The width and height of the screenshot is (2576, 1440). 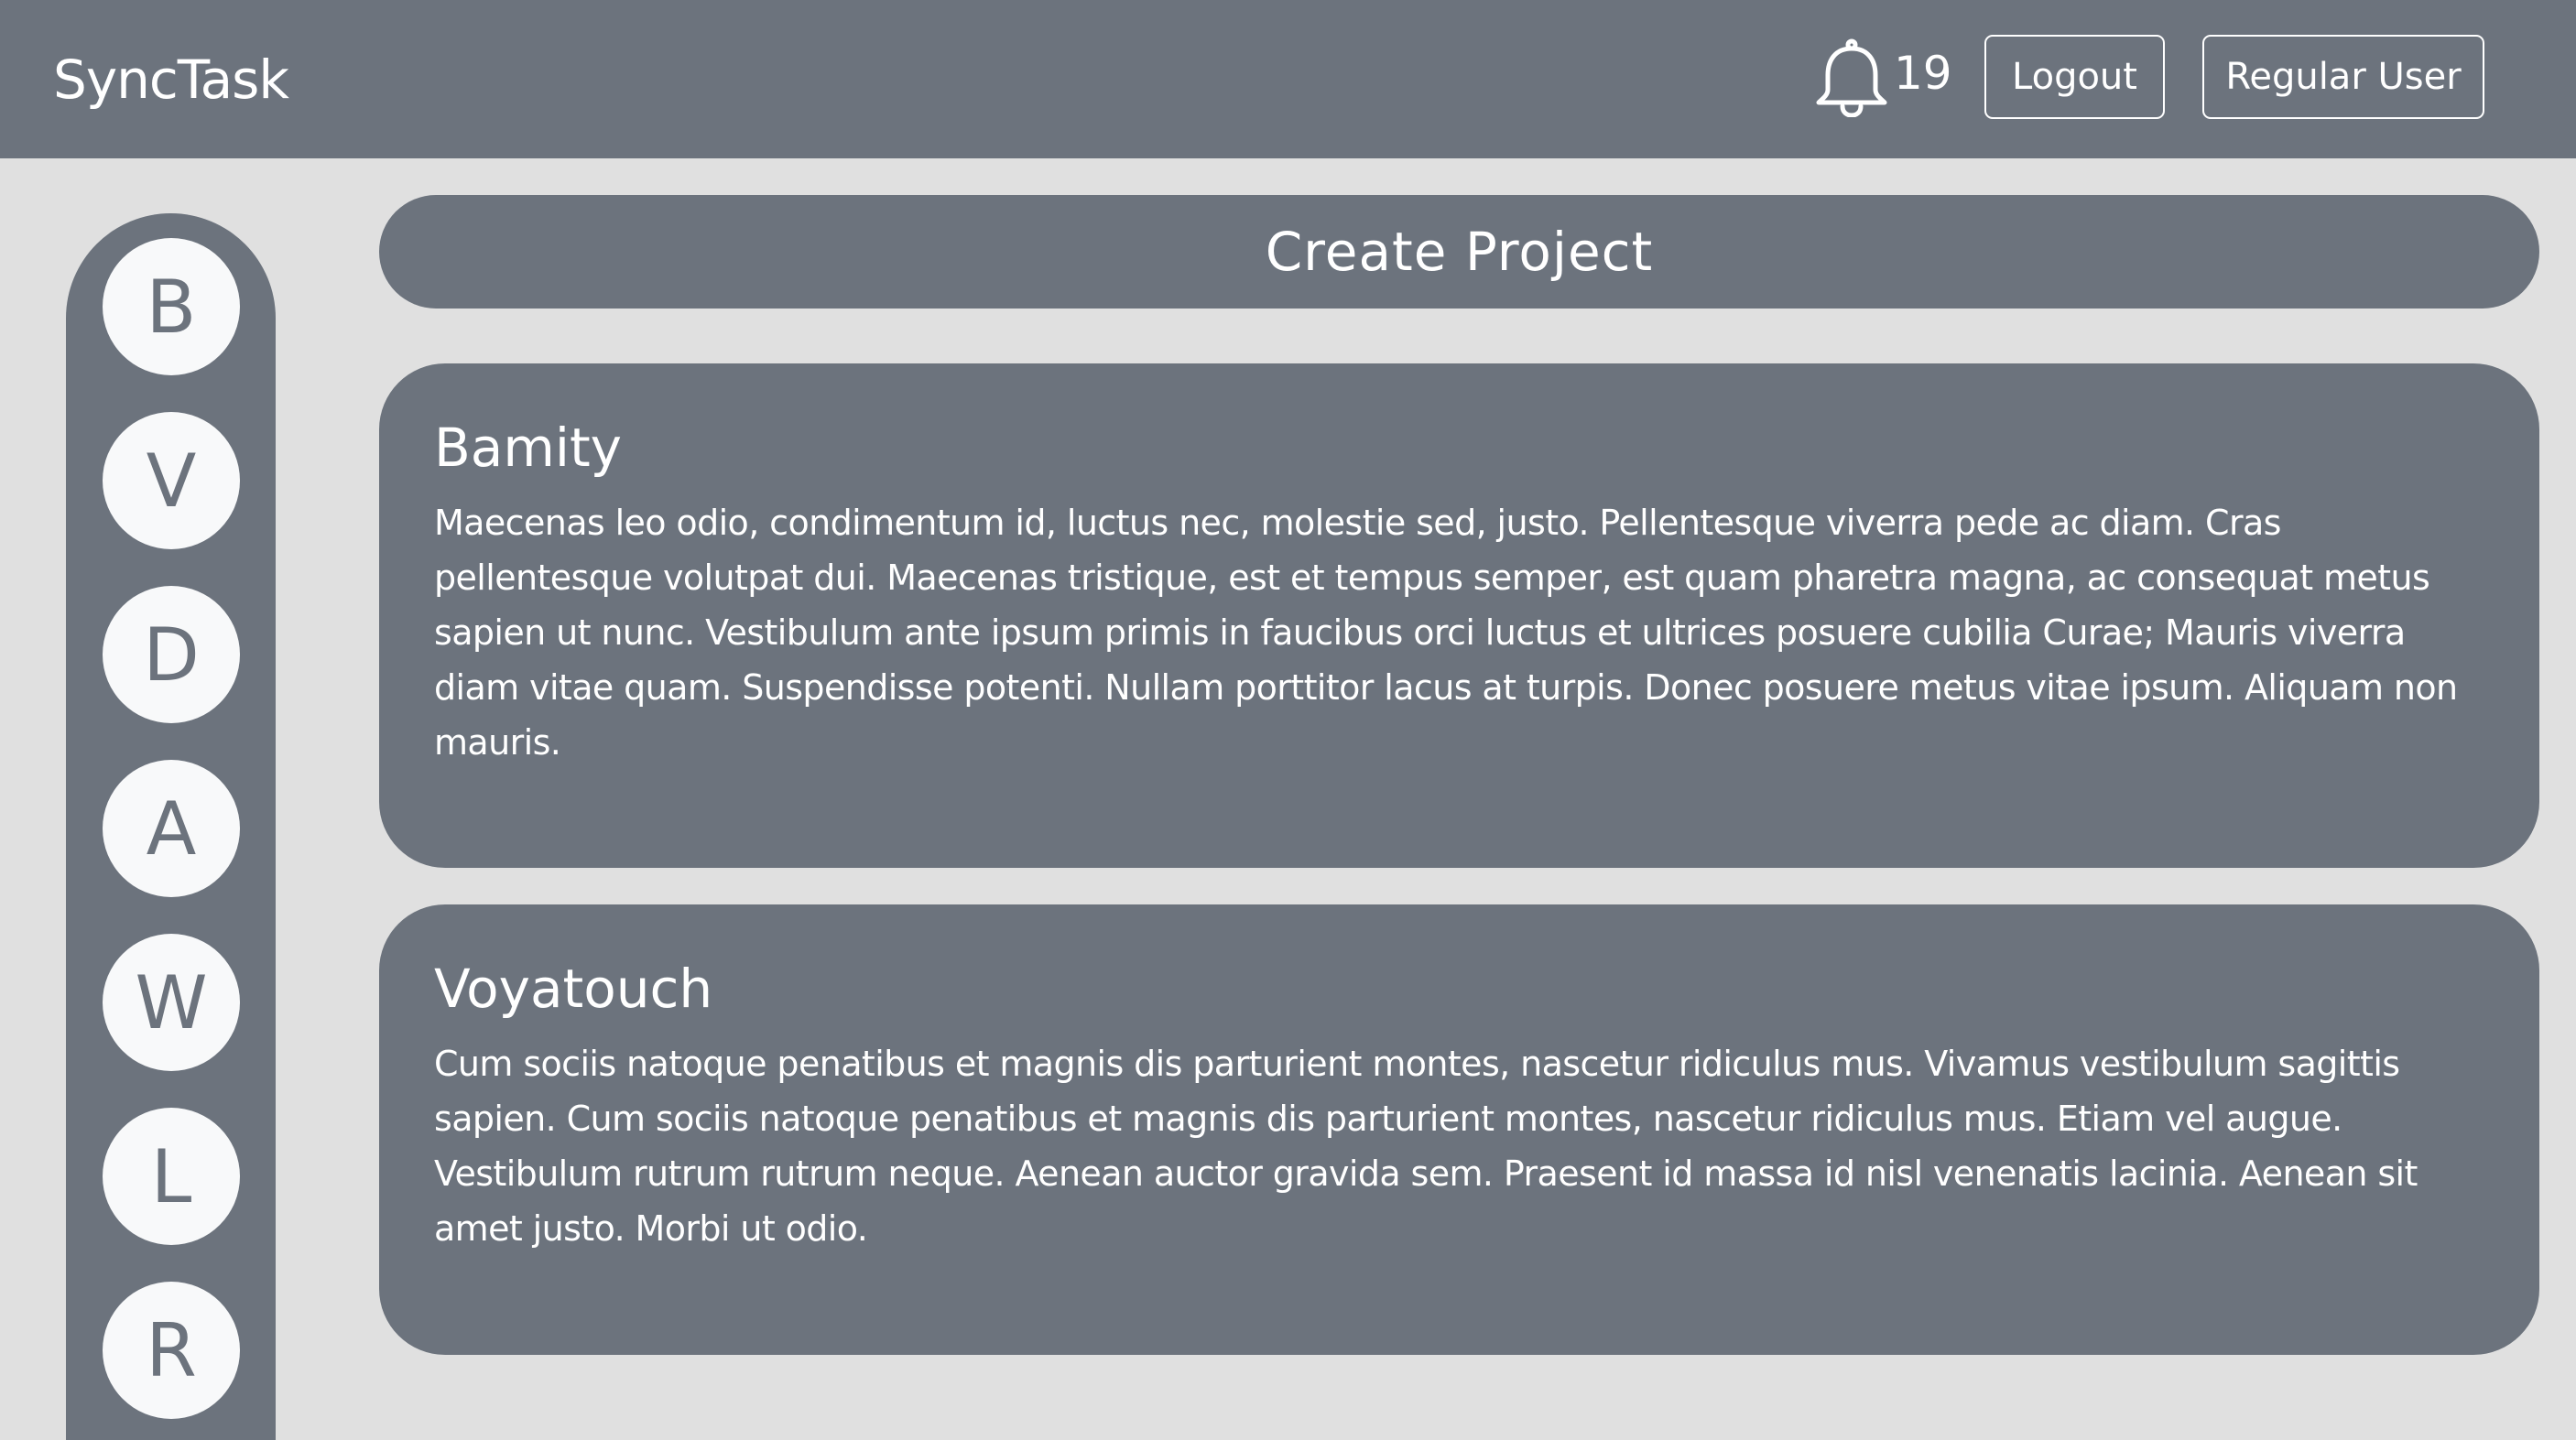 I want to click on sidebar-avatar-a: A, so click(x=171, y=828).